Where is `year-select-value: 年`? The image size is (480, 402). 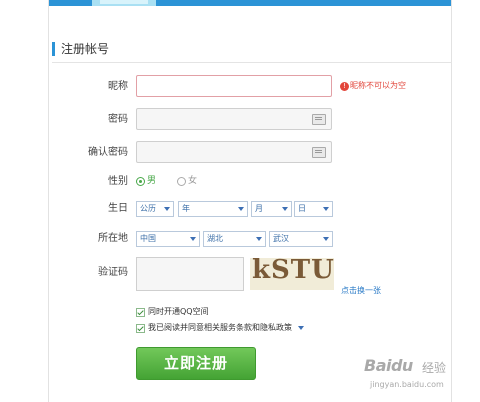 year-select-value: 年 is located at coordinates (186, 208).